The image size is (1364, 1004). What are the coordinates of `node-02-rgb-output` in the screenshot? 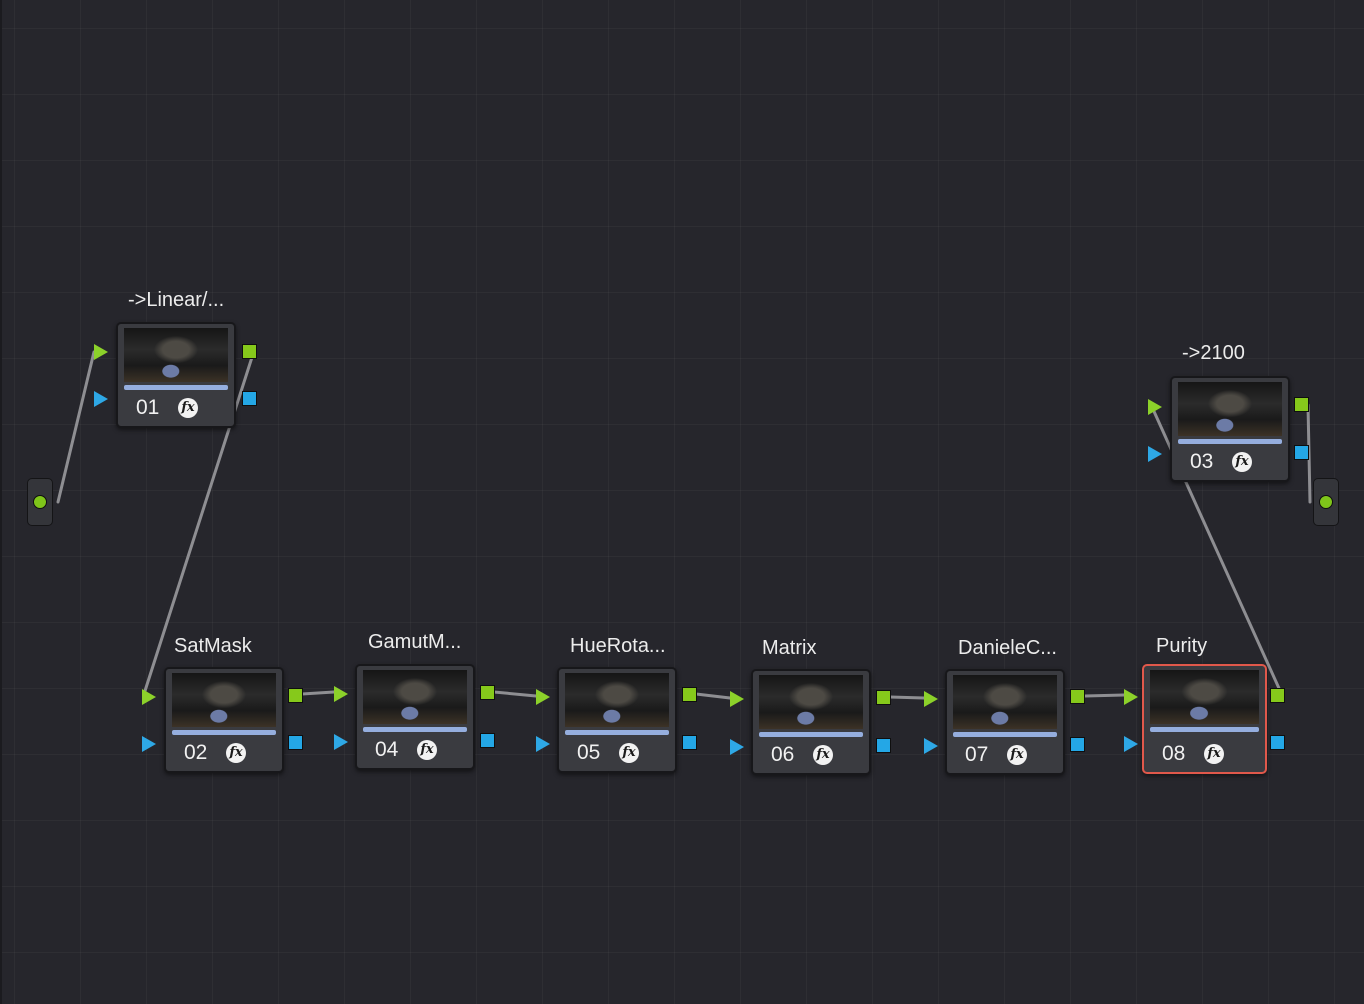 It's located at (295, 695).